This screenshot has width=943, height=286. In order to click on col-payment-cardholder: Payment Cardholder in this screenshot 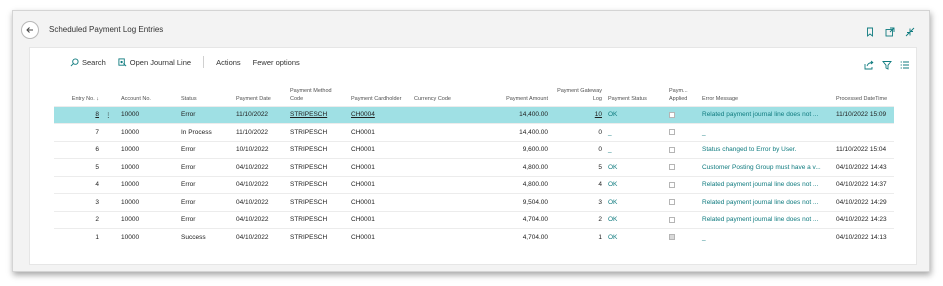, I will do `click(379, 91)`.